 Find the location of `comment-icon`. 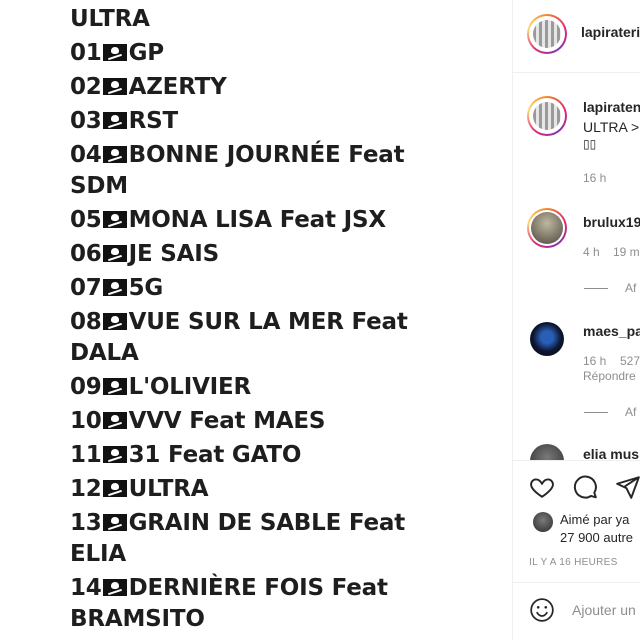

comment-icon is located at coordinates (585, 487).